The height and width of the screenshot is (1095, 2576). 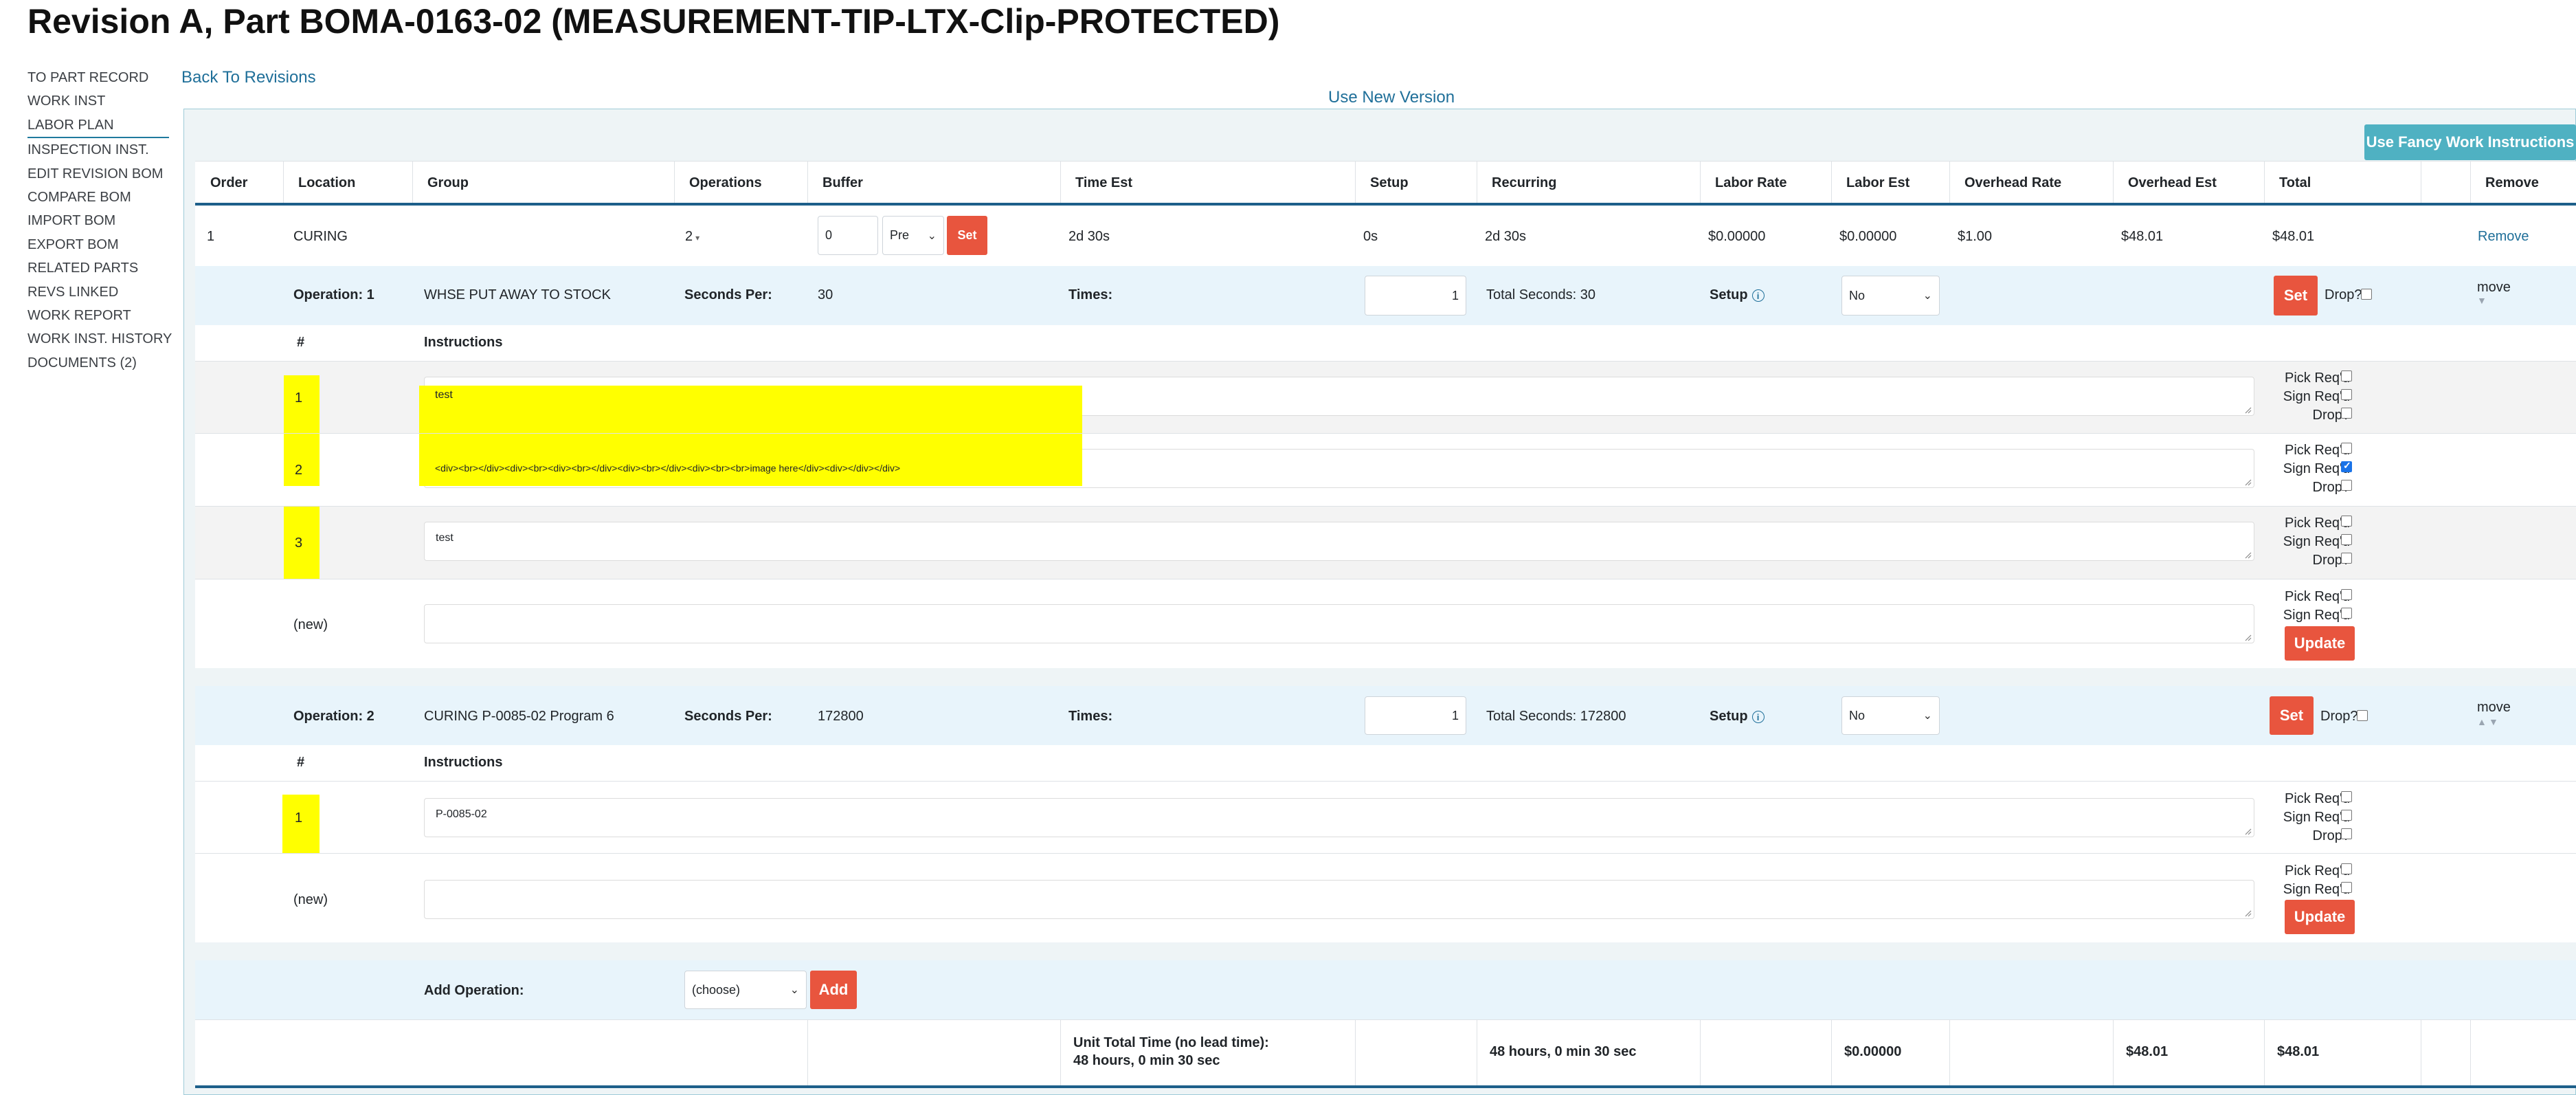 I want to click on remove-link: Remove, so click(x=2503, y=237).